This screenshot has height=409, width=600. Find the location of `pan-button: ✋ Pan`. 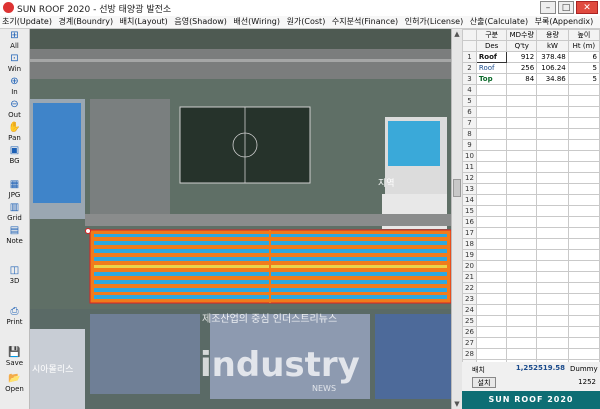

pan-button: ✋ Pan is located at coordinates (14, 133).